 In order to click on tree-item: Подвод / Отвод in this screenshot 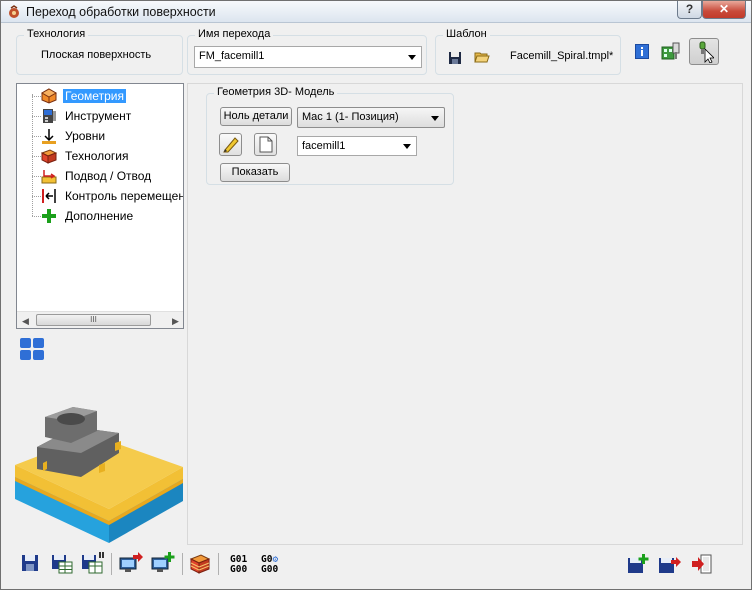, I will do `click(100, 176)`.